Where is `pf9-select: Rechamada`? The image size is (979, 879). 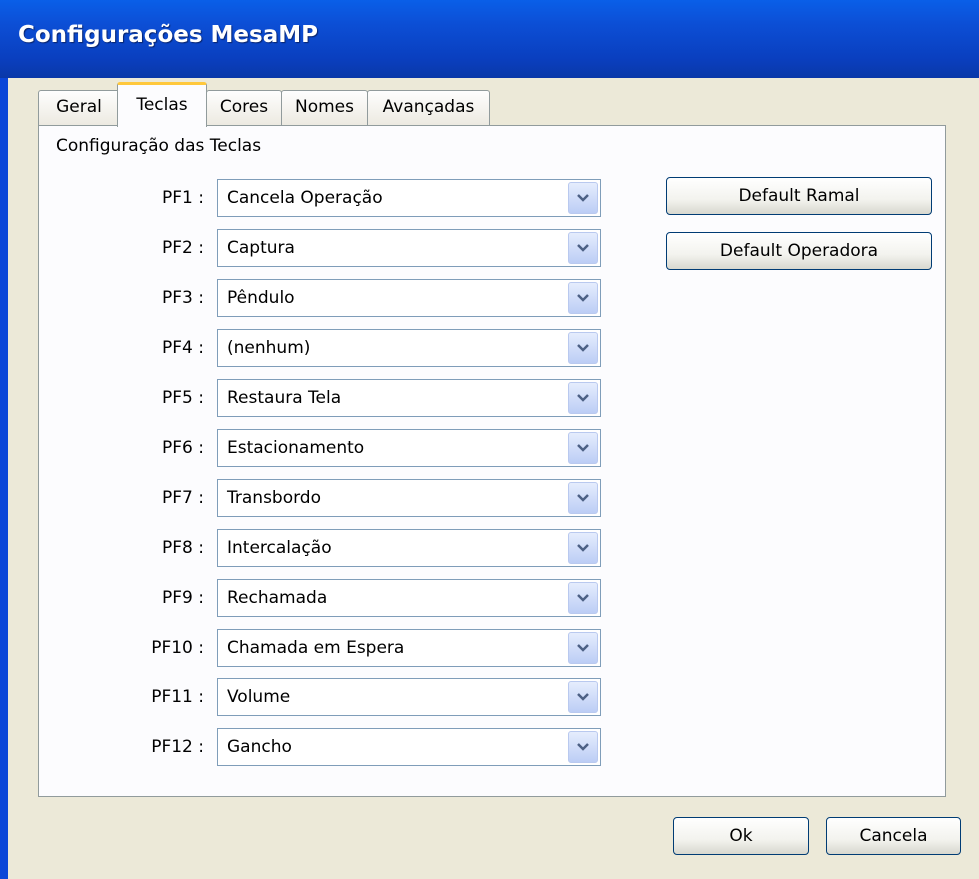
pf9-select: Rechamada is located at coordinates (409, 598).